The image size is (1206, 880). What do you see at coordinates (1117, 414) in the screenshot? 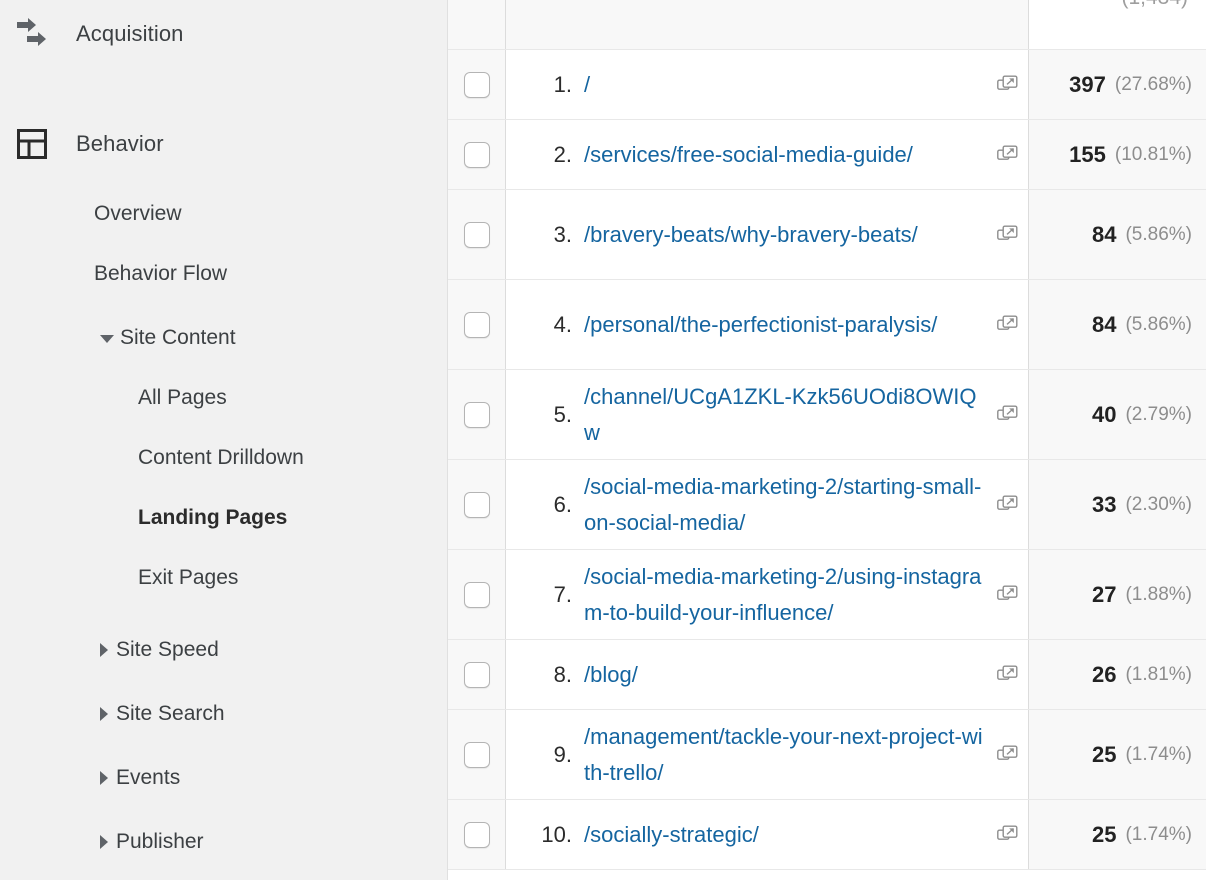
I see `row-value-cell: 40 (2.79%)` at bounding box center [1117, 414].